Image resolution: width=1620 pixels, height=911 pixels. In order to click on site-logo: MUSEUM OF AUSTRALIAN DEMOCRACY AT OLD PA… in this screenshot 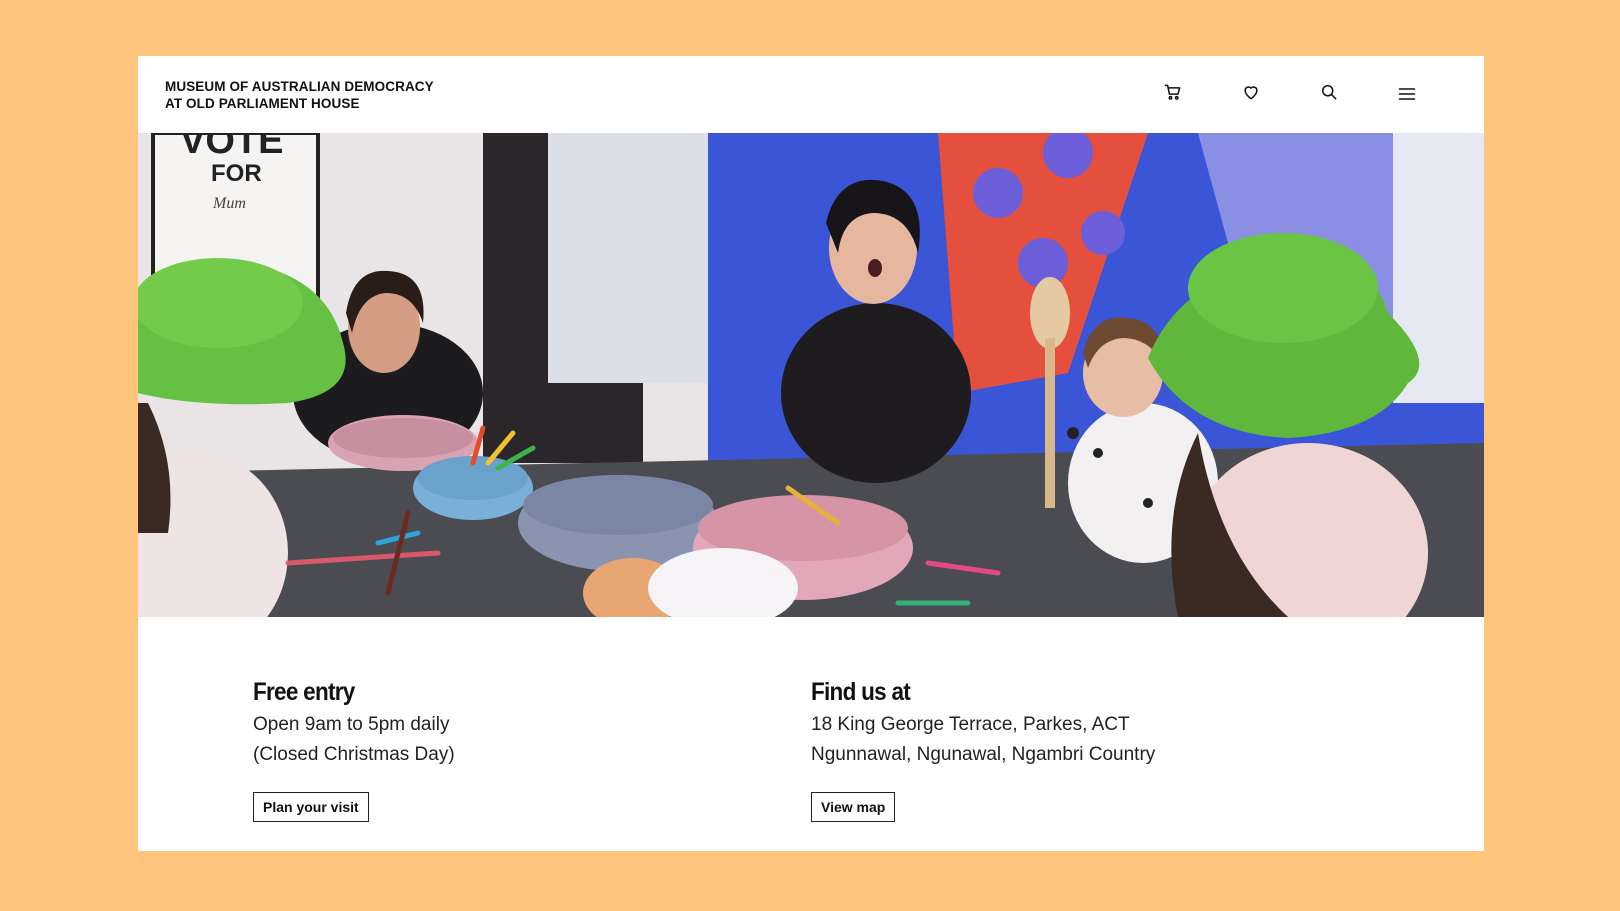, I will do `click(299, 95)`.